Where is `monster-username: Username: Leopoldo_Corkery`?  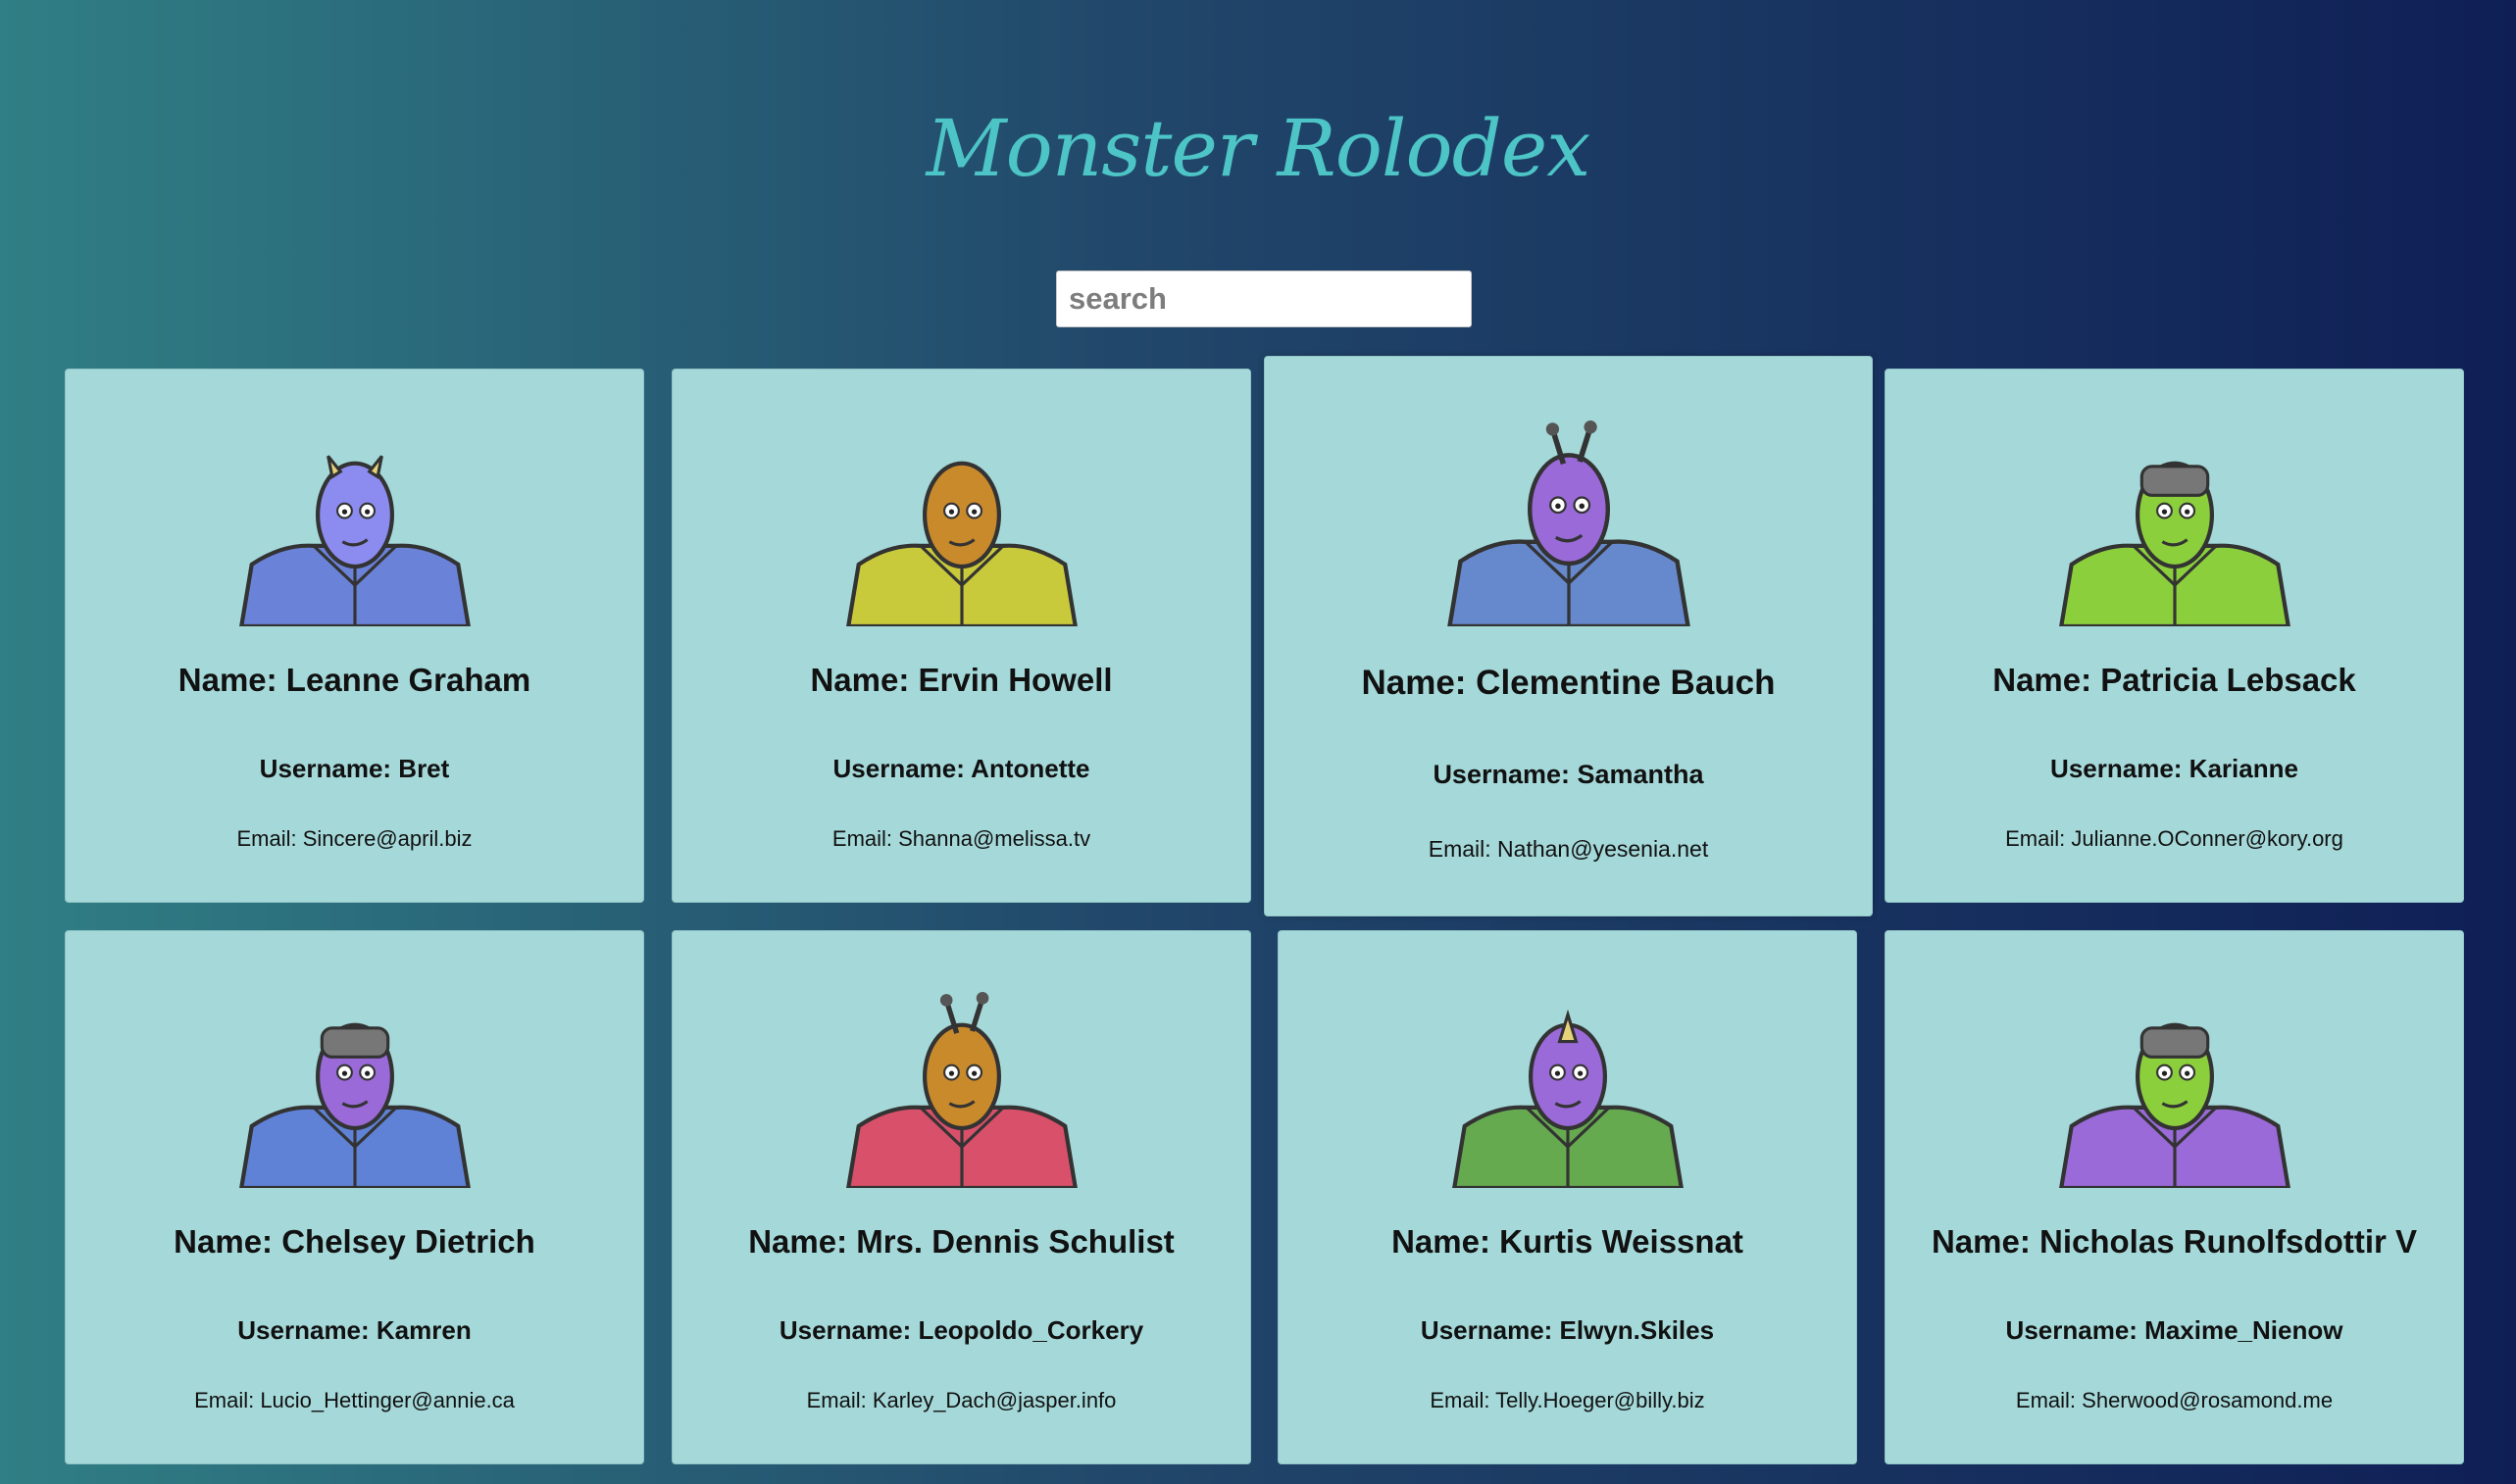
monster-username: Username: Leopoldo_Corkery is located at coordinates (962, 1330).